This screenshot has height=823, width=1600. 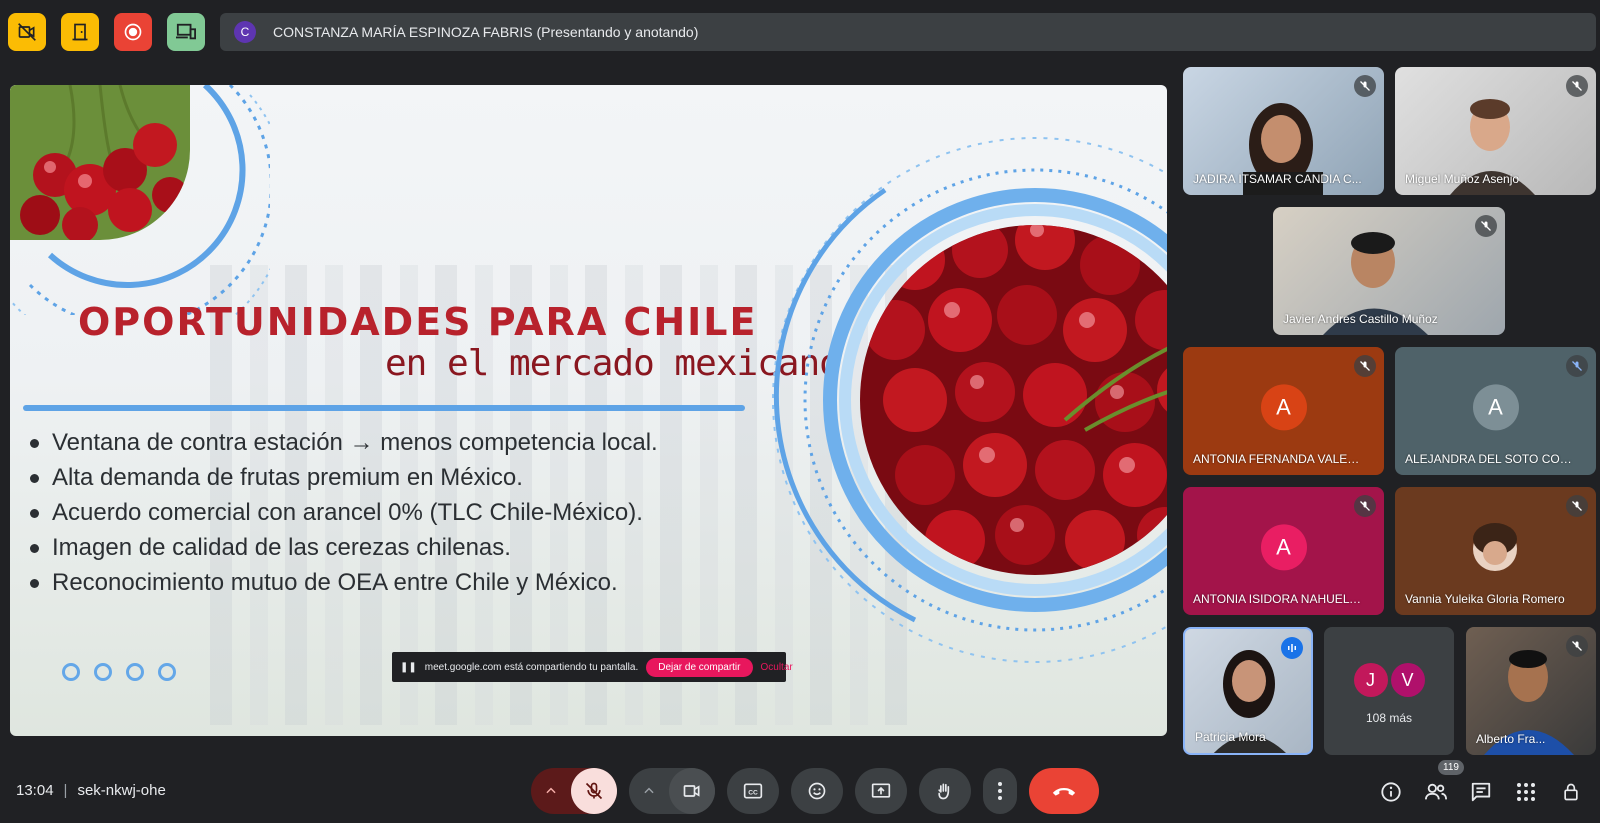 I want to click on presenter-avatar: C, so click(x=245, y=32).